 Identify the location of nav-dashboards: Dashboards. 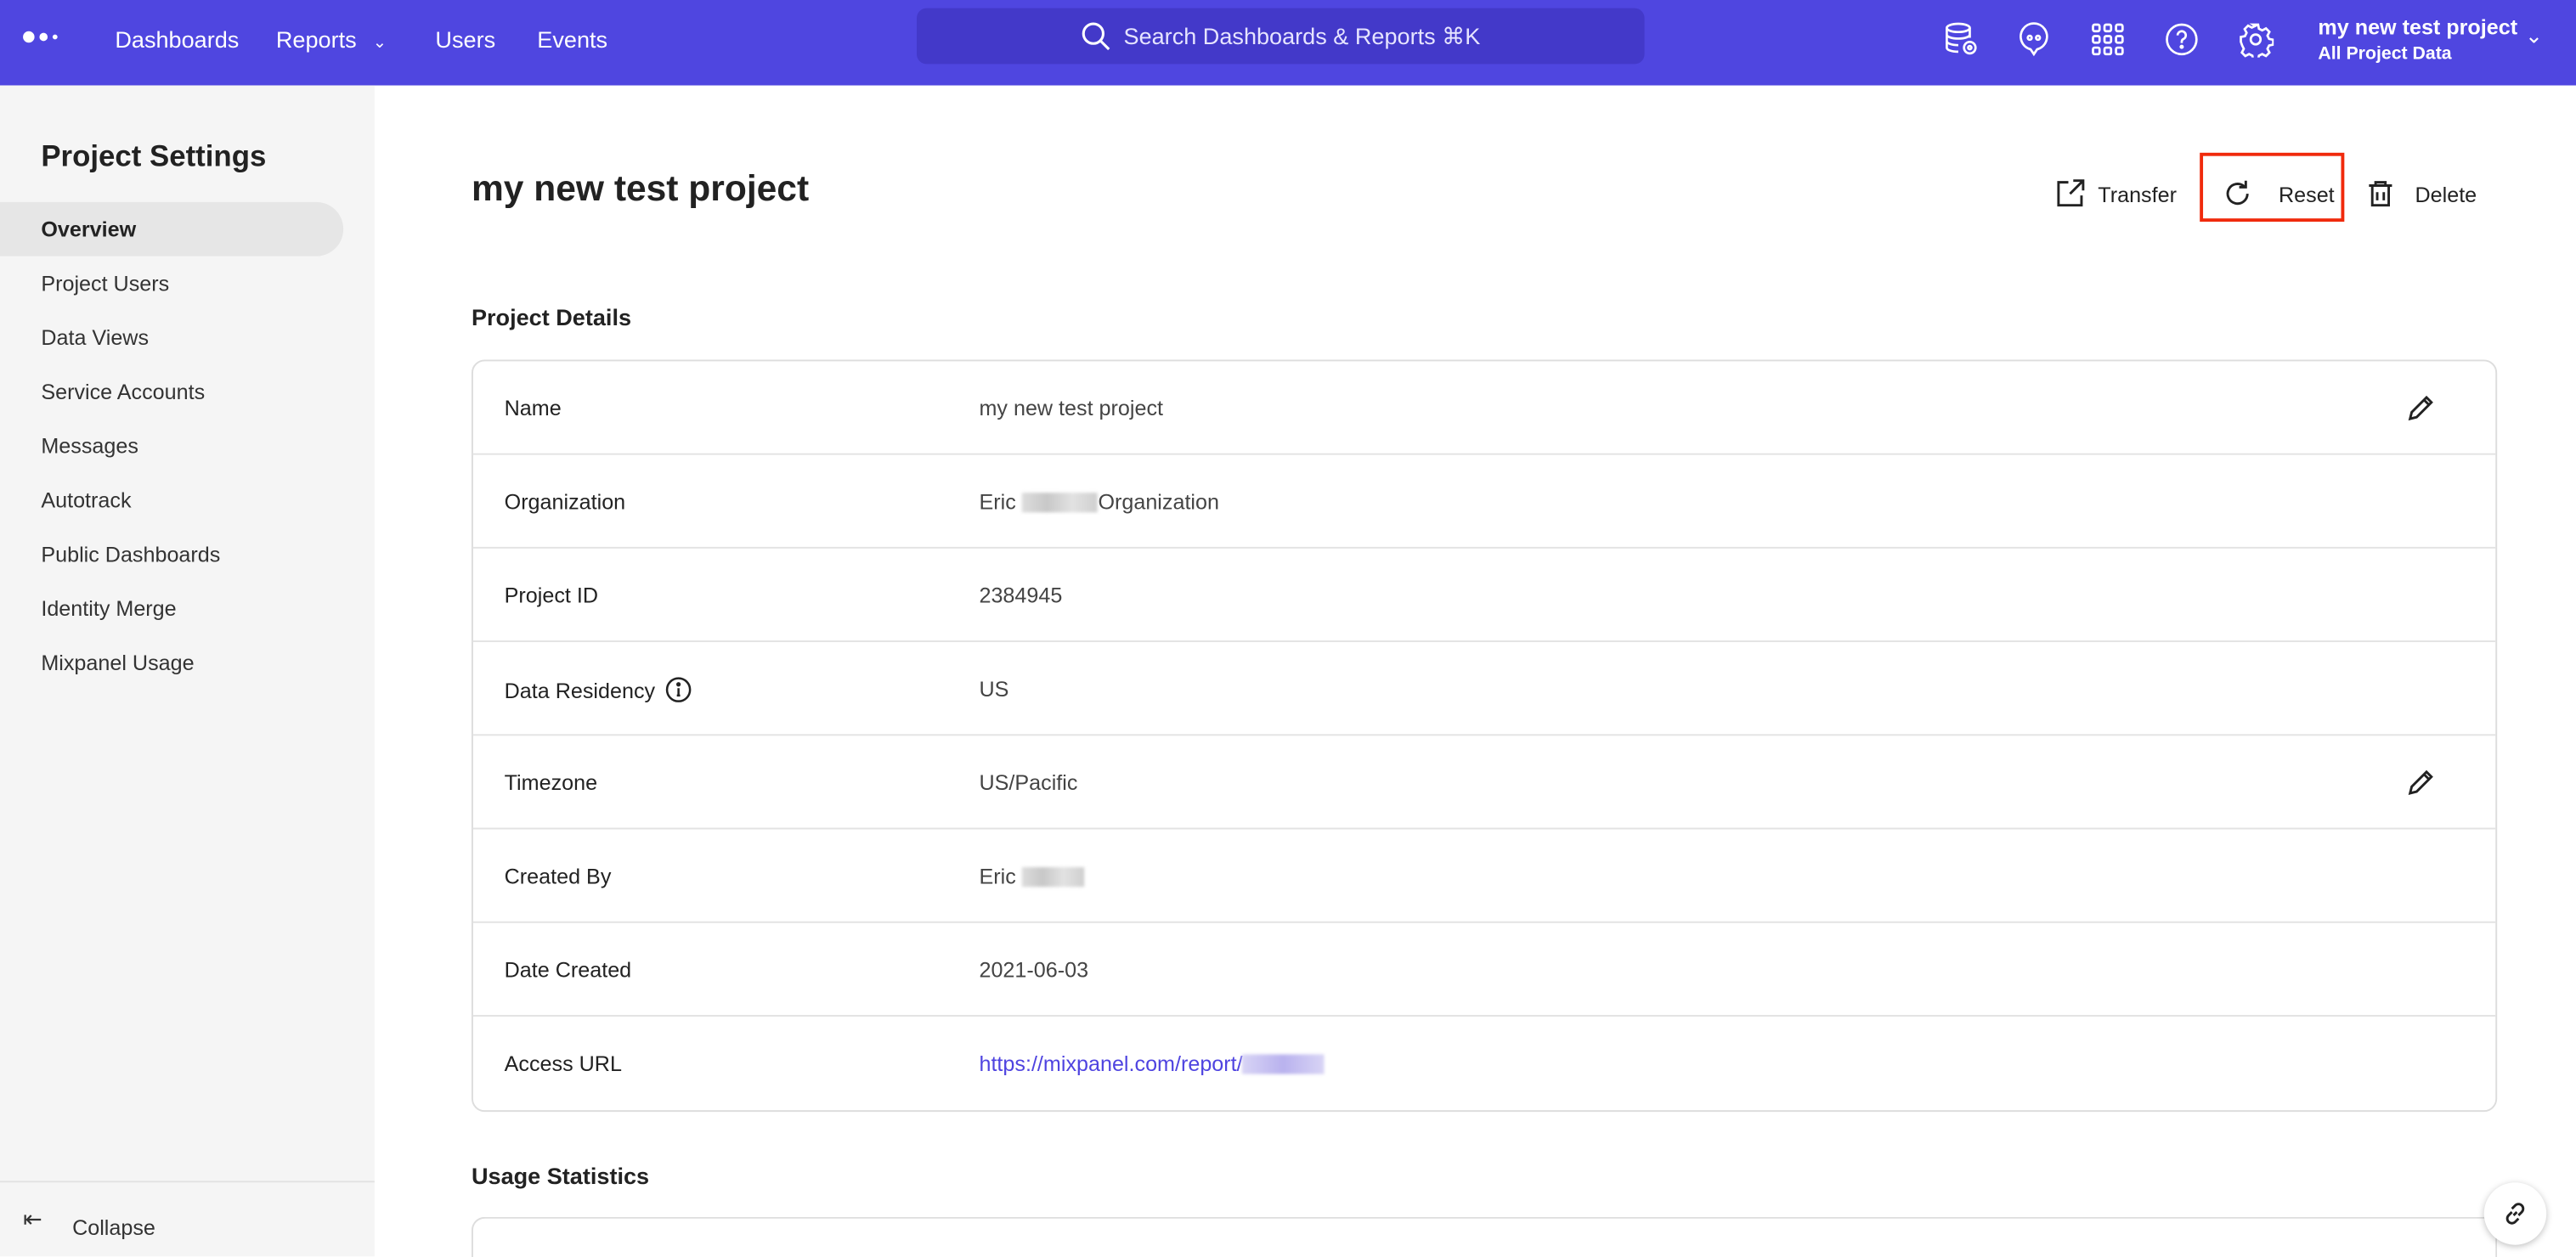
(177, 40).